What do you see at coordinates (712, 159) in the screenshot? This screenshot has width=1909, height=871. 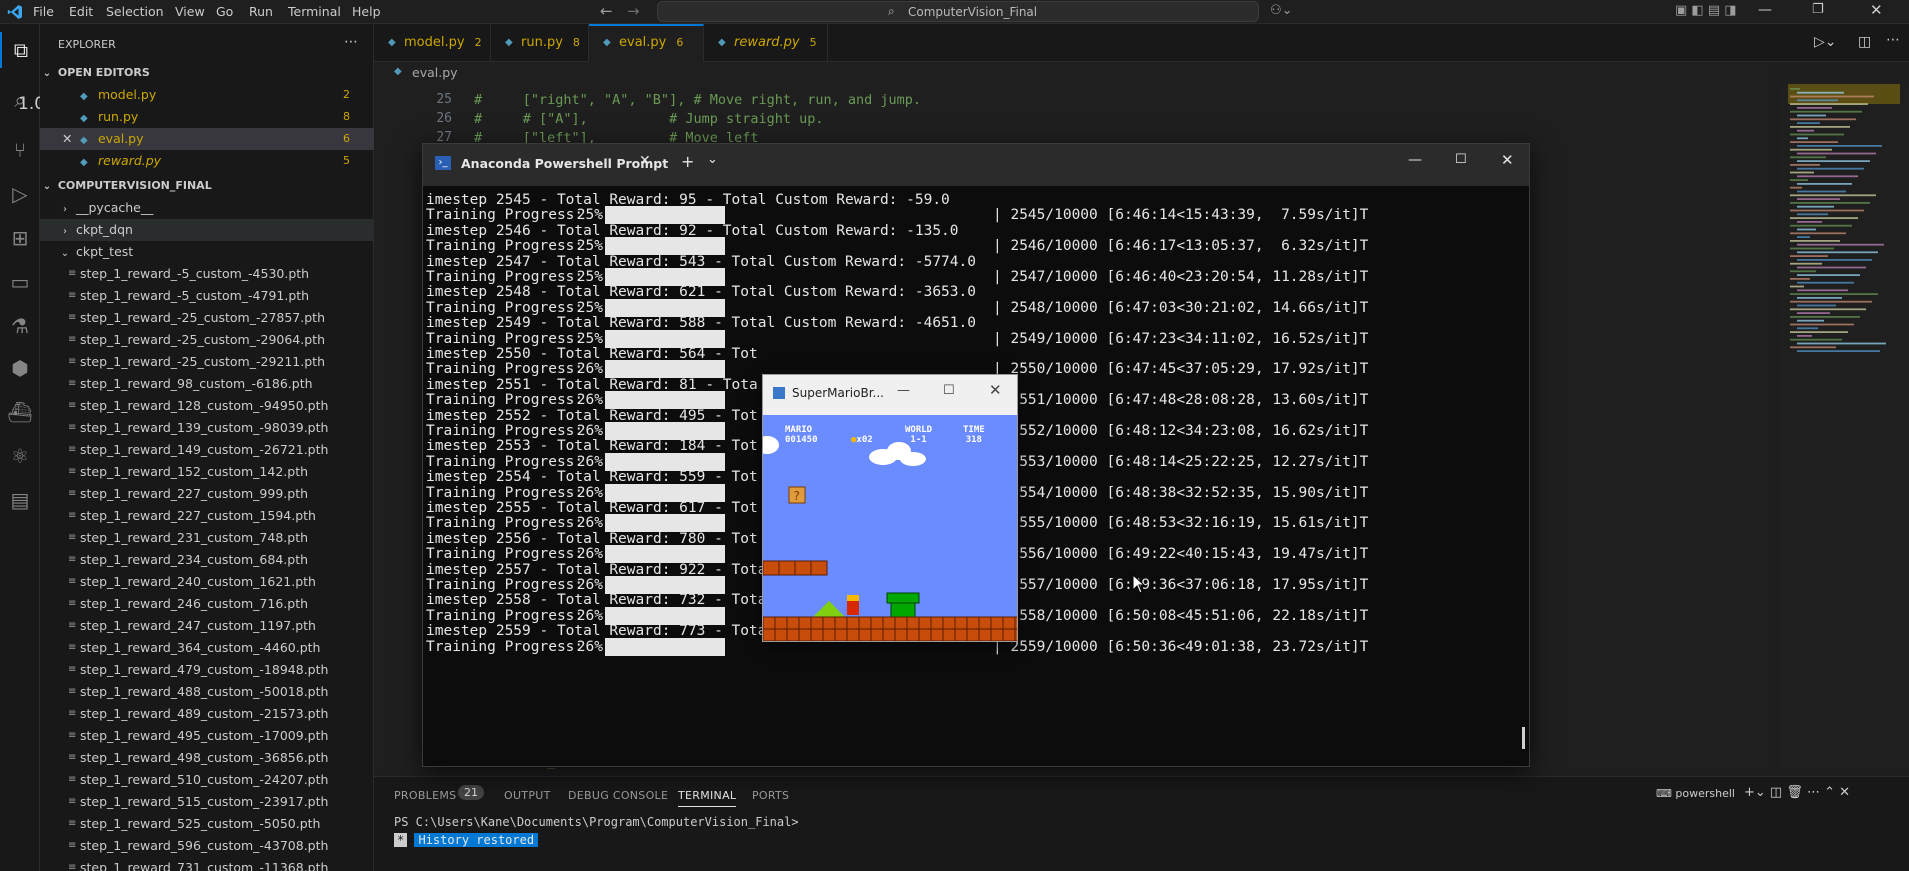 I see `tab-dropdown-icon: ⌄` at bounding box center [712, 159].